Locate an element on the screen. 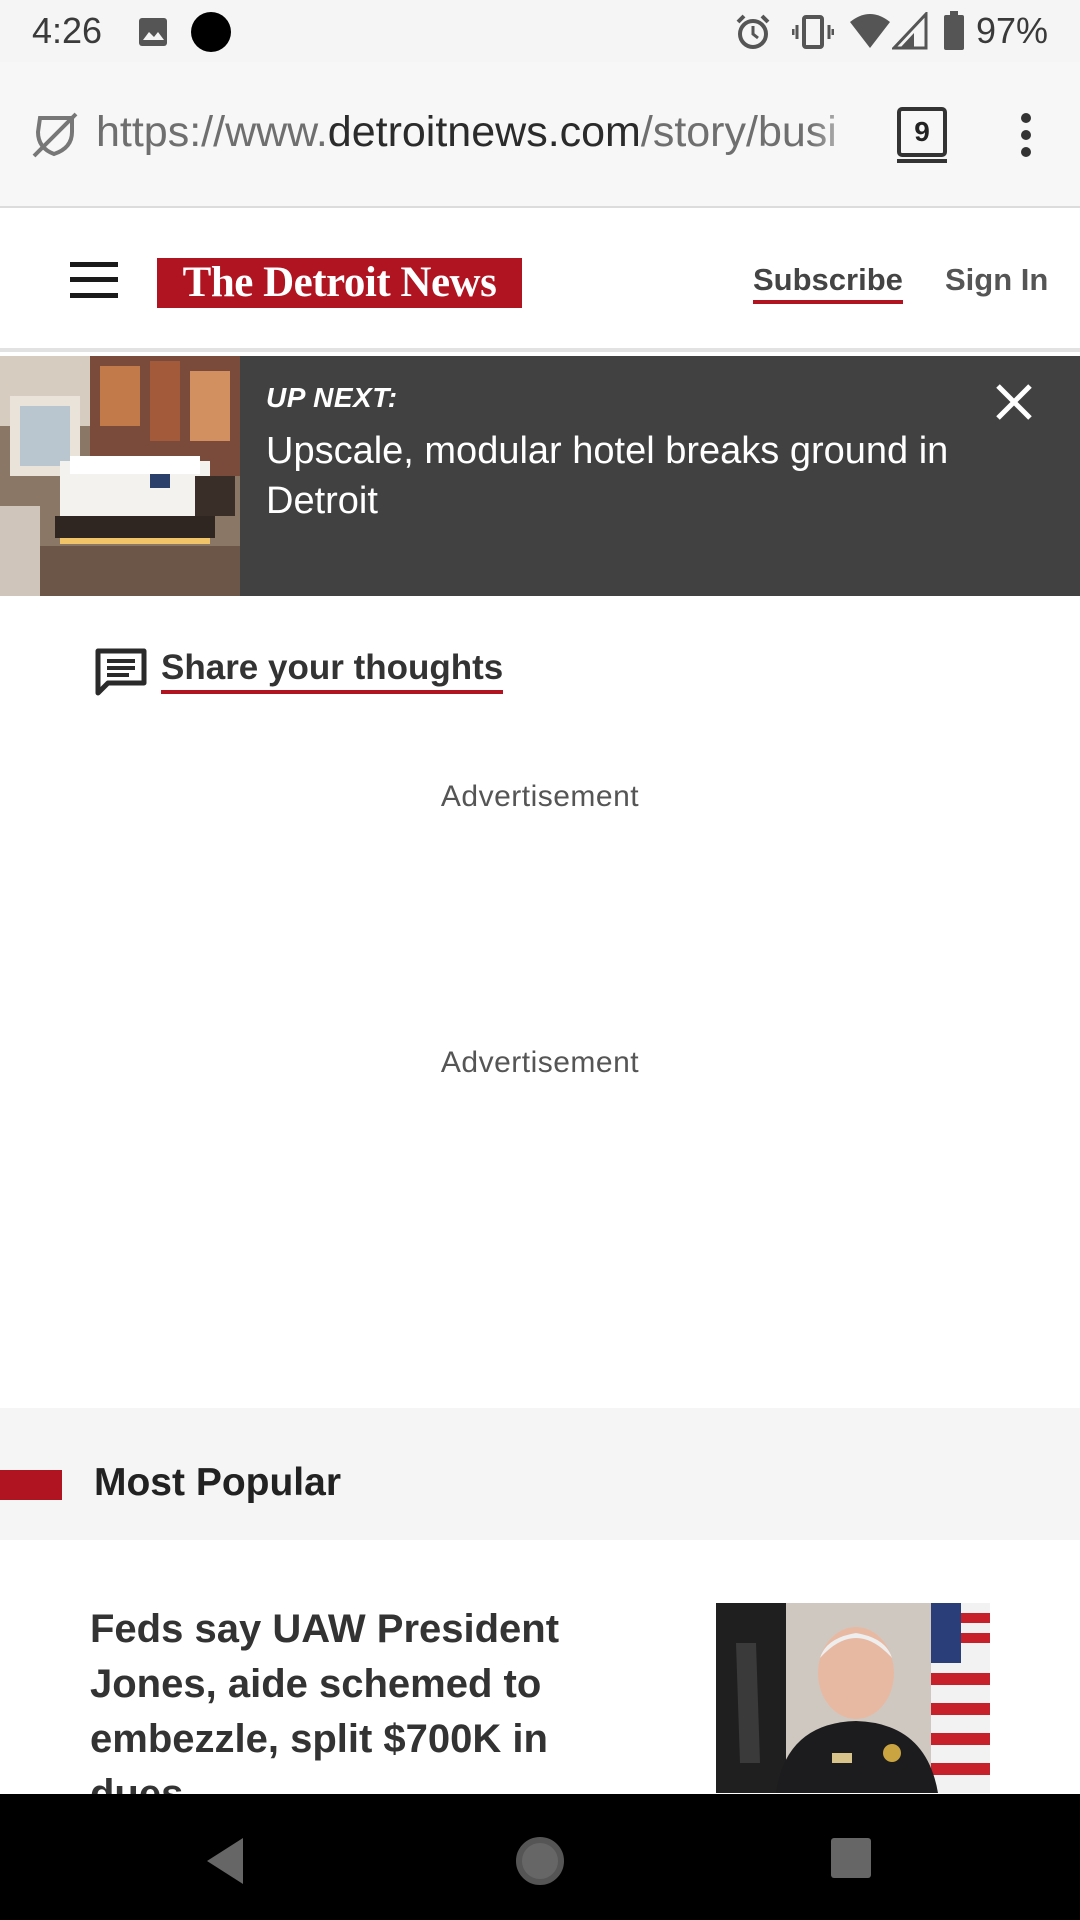 The image size is (1080, 1920). url-prefix: https://www. is located at coordinates (212, 132).